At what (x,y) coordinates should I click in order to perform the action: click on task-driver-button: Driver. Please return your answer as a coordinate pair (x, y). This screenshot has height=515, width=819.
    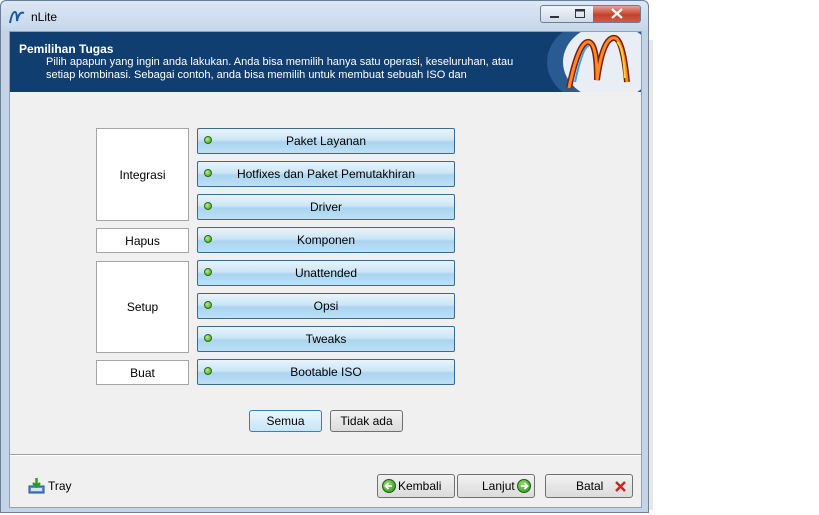
    Looking at the image, I should click on (326, 207).